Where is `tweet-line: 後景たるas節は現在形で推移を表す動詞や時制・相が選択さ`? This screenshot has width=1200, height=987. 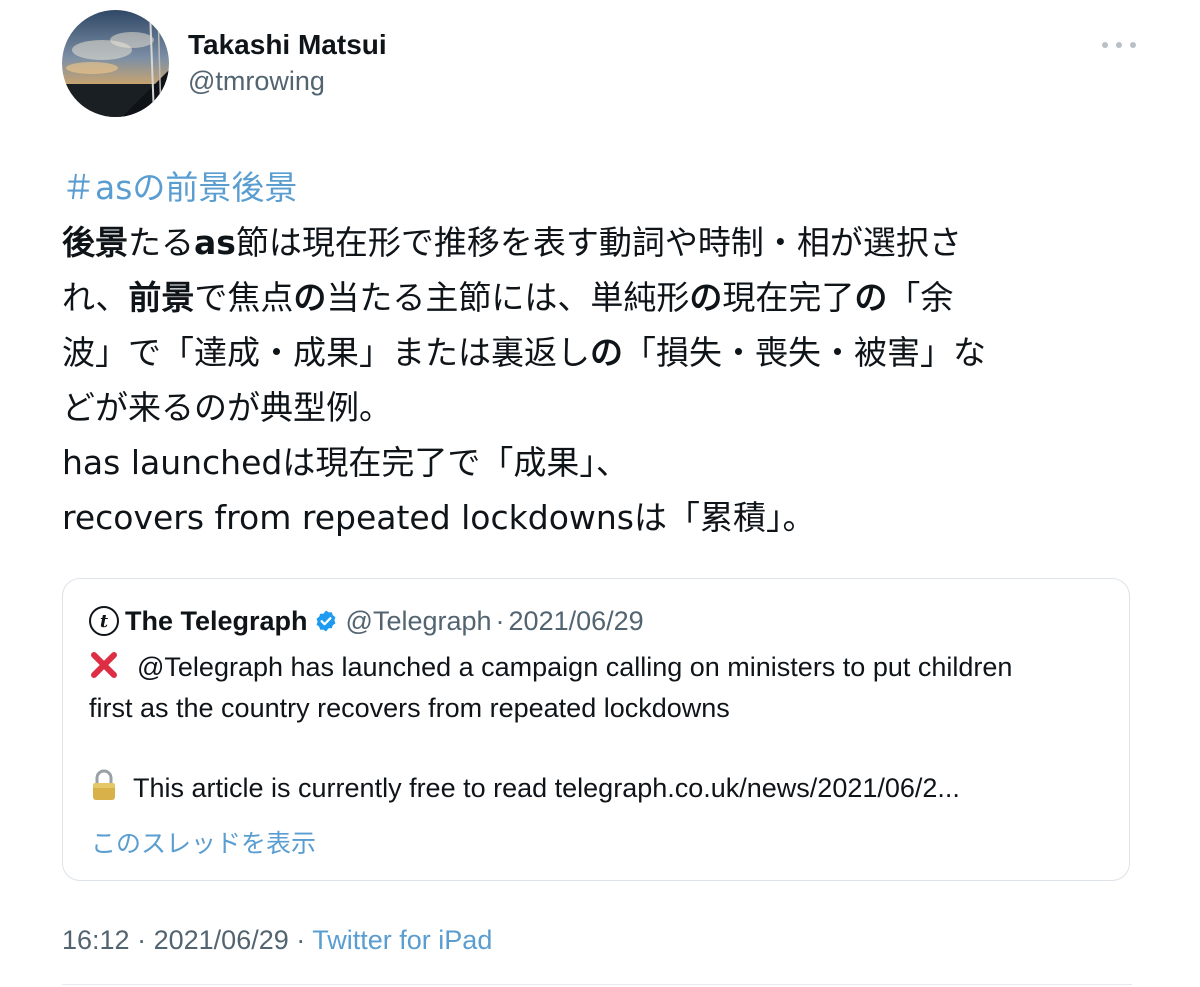 tweet-line: 後景たるas節は現在形で推移を表す動詞や時制・相が選択さ is located at coordinates (602, 242).